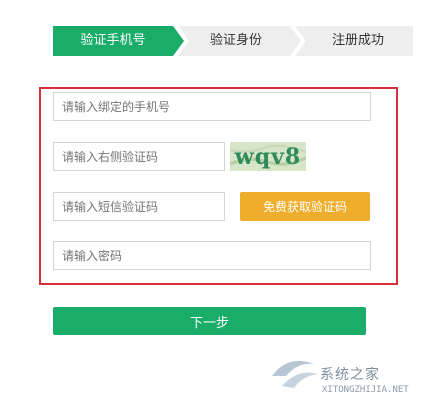  Describe the element at coordinates (305, 206) in the screenshot. I see `get-sms-code-button: 免费获取验证码` at that location.